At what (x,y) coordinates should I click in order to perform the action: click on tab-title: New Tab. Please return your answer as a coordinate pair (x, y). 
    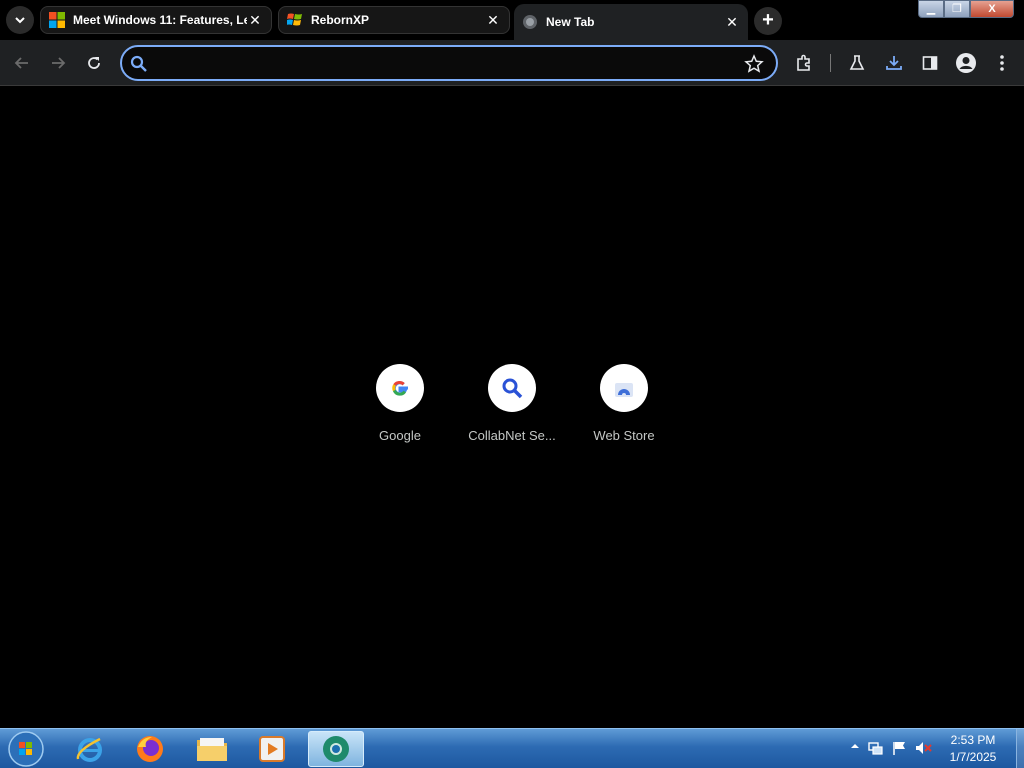
    Looking at the image, I should click on (570, 22).